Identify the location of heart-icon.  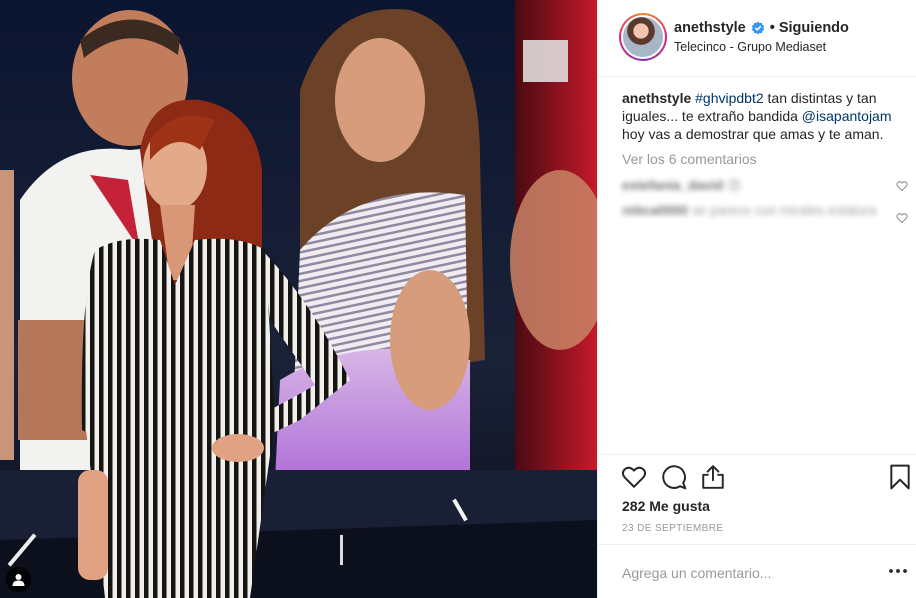
(634, 477).